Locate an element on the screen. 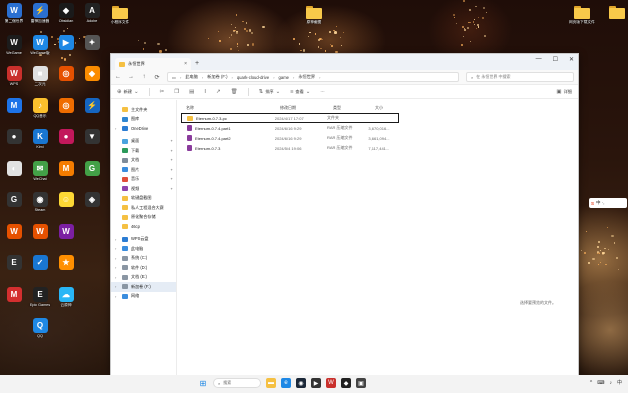 The height and width of the screenshot is (393, 628). sidebar-item: 主文件夹 is located at coordinates (143, 110).